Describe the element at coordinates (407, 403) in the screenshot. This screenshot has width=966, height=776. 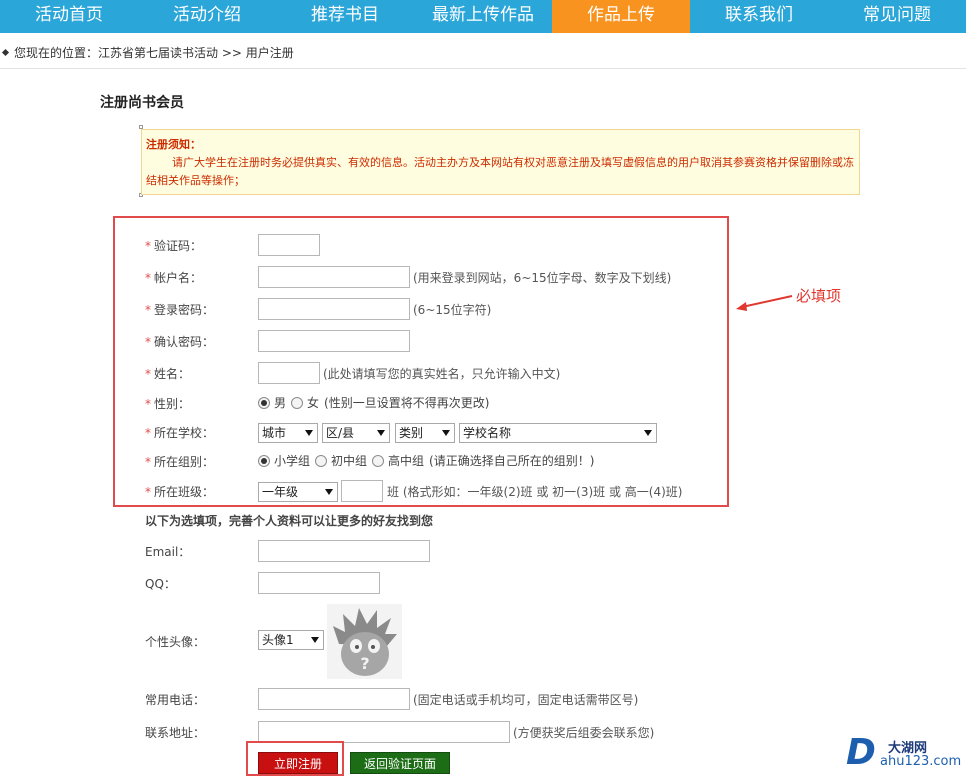
I see `gender-hint: (性别一旦设置将不得再次更改)` at that location.